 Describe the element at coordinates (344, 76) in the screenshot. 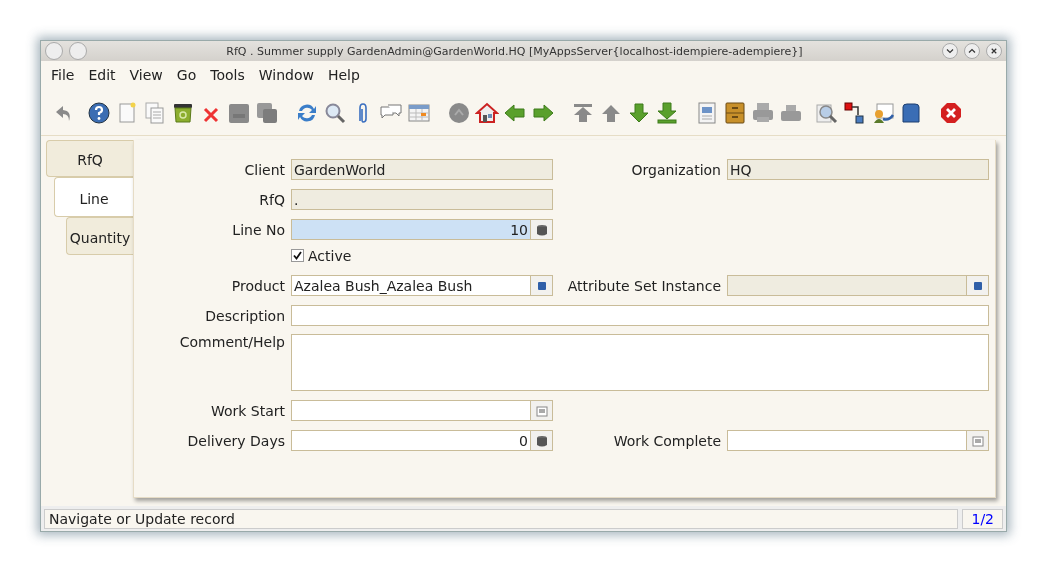

I see `menu-item: Help` at that location.